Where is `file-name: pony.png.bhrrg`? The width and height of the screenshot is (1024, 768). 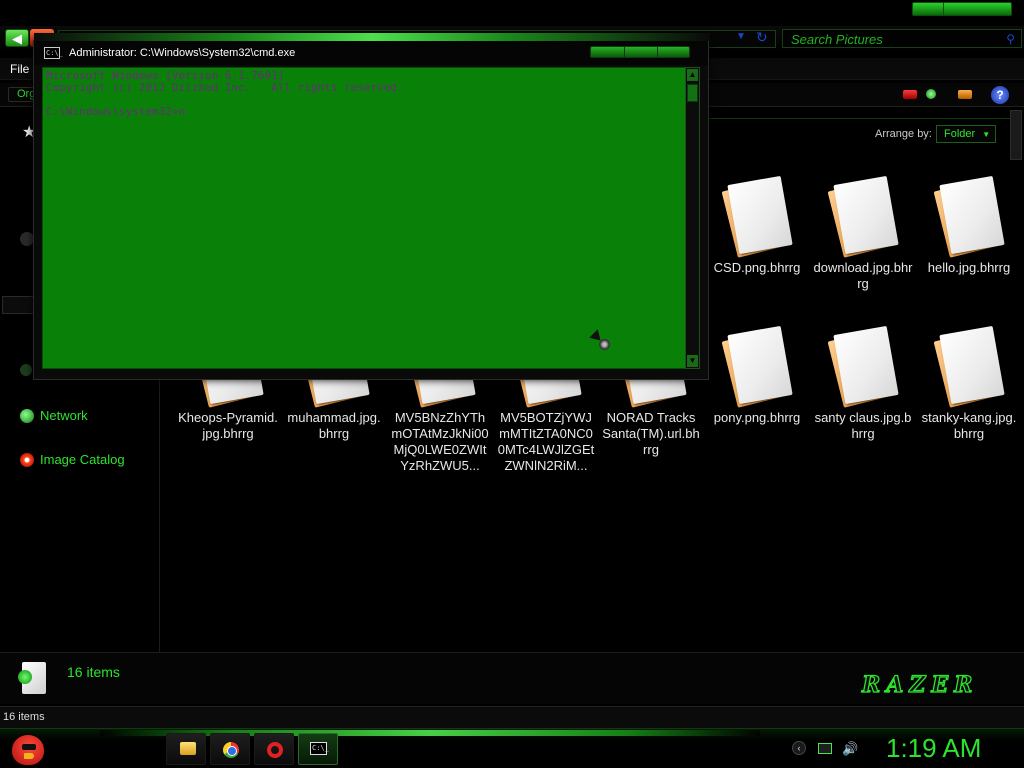
file-name: pony.png.bhrrg is located at coordinates (757, 417).